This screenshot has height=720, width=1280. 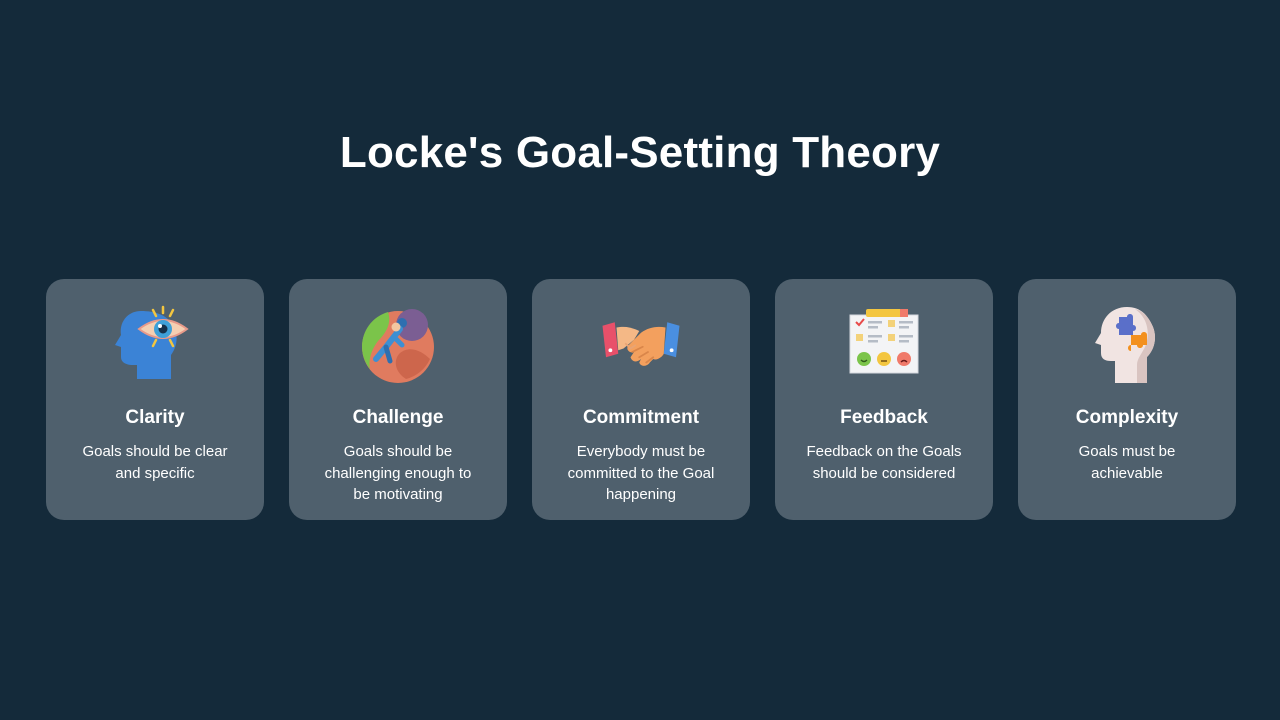 I want to click on card-description: Goals should be clear and specific, so click(x=155, y=462).